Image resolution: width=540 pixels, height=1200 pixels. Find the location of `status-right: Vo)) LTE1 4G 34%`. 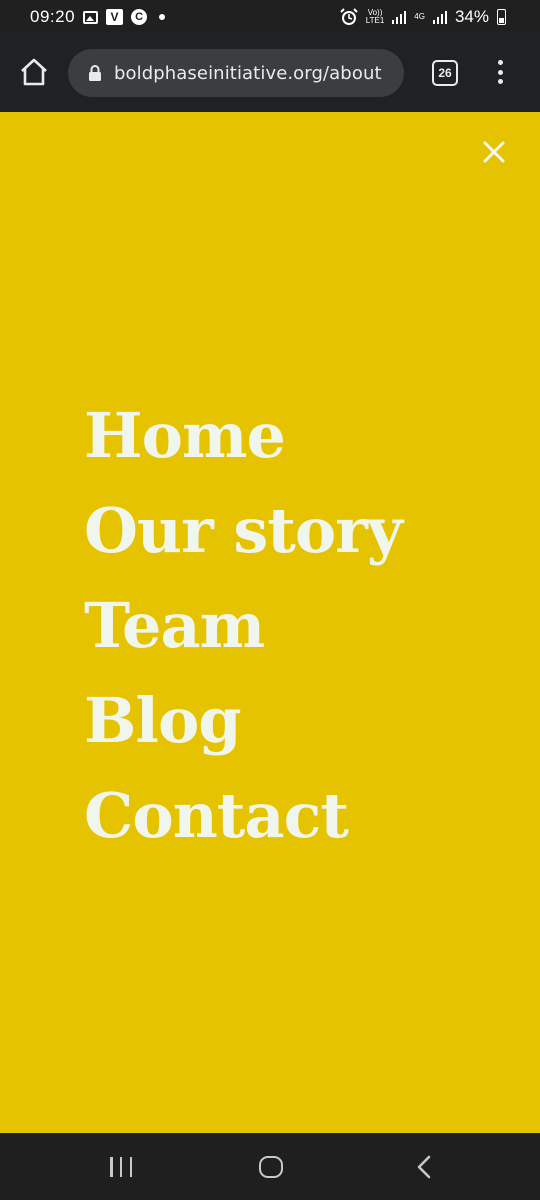

status-right: Vo)) LTE1 4G 34% is located at coordinates (423, 17).